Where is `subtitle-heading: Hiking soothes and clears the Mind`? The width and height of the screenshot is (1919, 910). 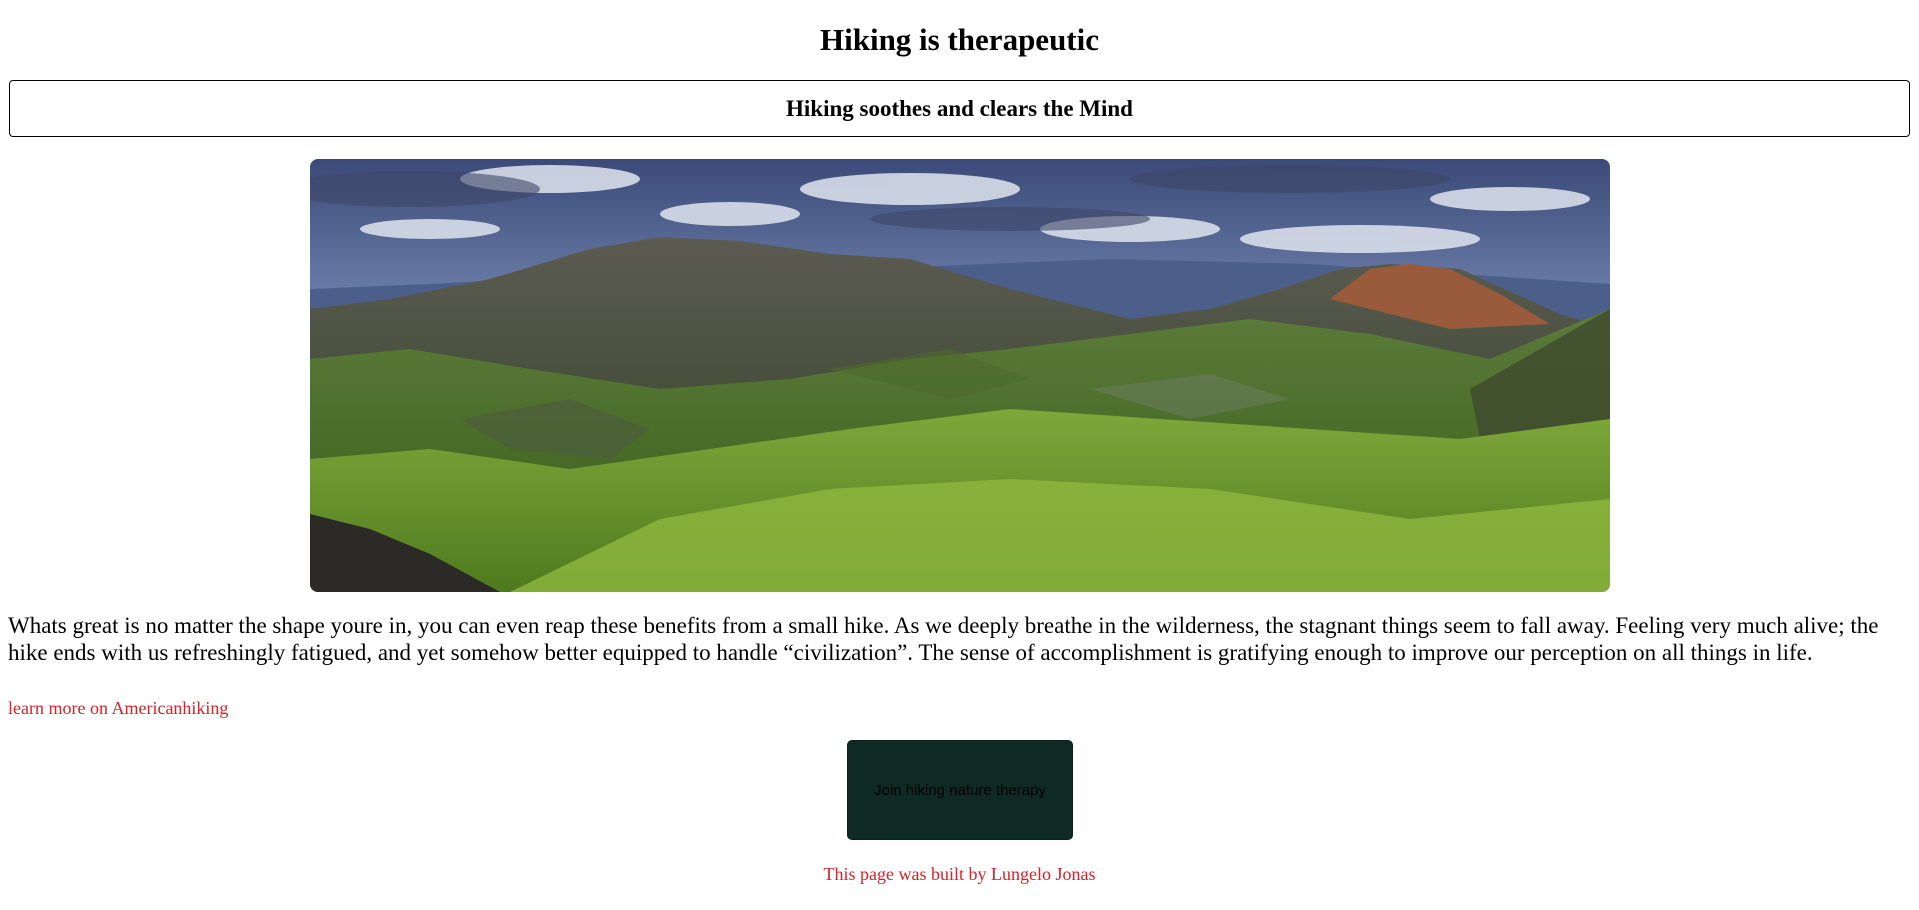
subtitle-heading: Hiking soothes and clears the Mind is located at coordinates (959, 108).